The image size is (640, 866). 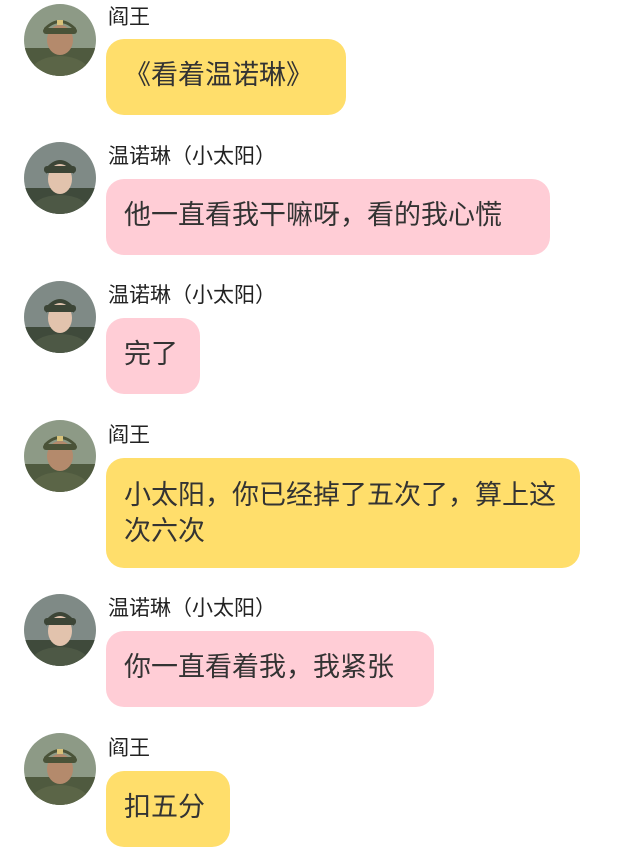 What do you see at coordinates (153, 356) in the screenshot?
I see `message-bubble: 完了` at bounding box center [153, 356].